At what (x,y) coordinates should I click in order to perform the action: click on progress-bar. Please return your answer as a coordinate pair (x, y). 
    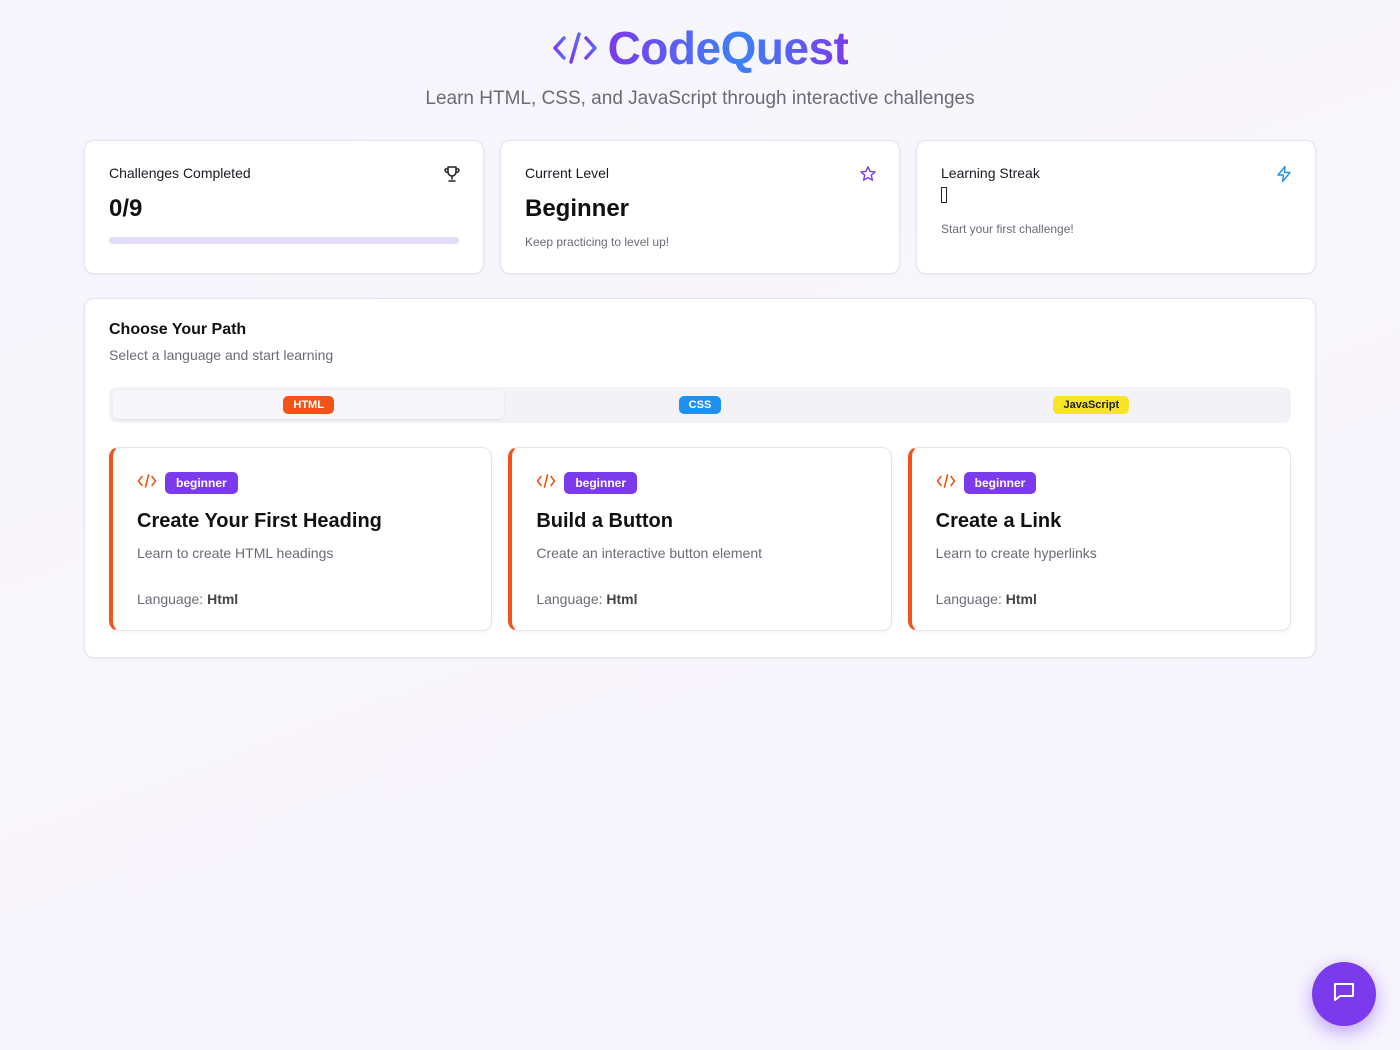
    Looking at the image, I should click on (284, 240).